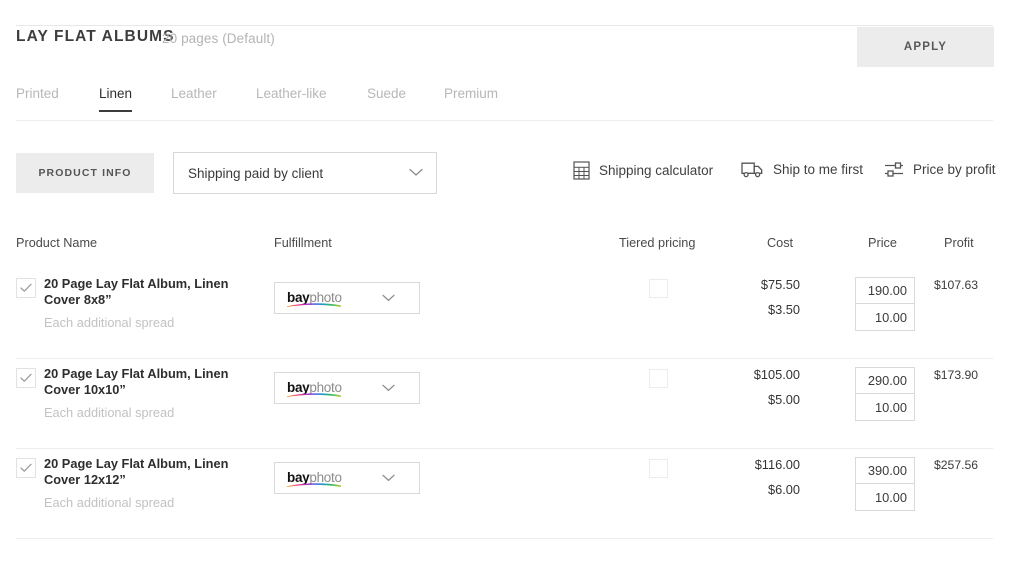 The width and height of the screenshot is (1024, 575). I want to click on table-bottom-divider, so click(504, 538).